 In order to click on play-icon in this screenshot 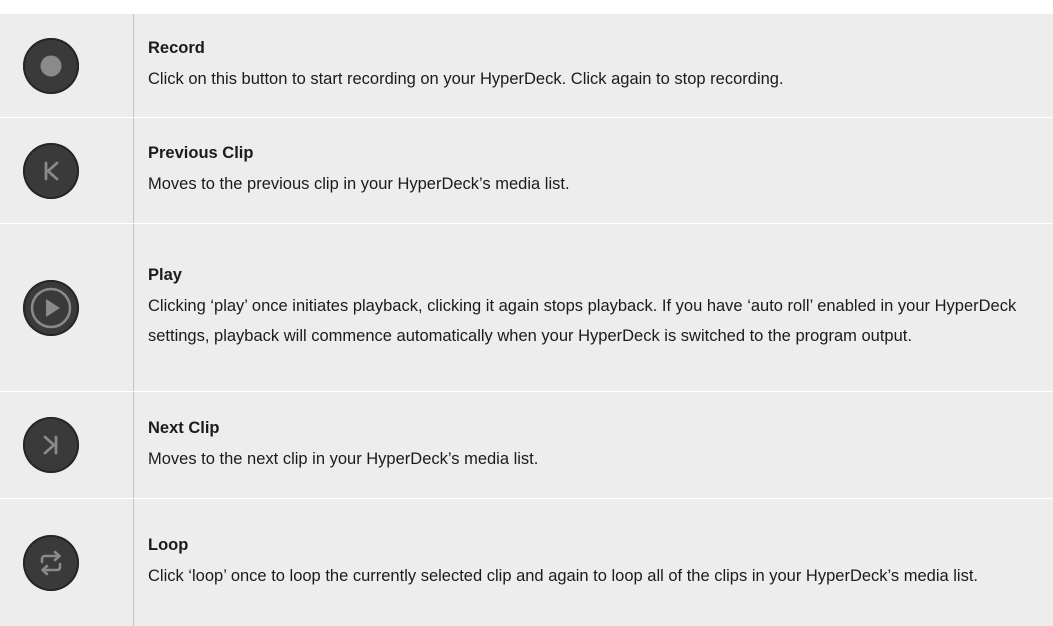, I will do `click(50, 307)`.